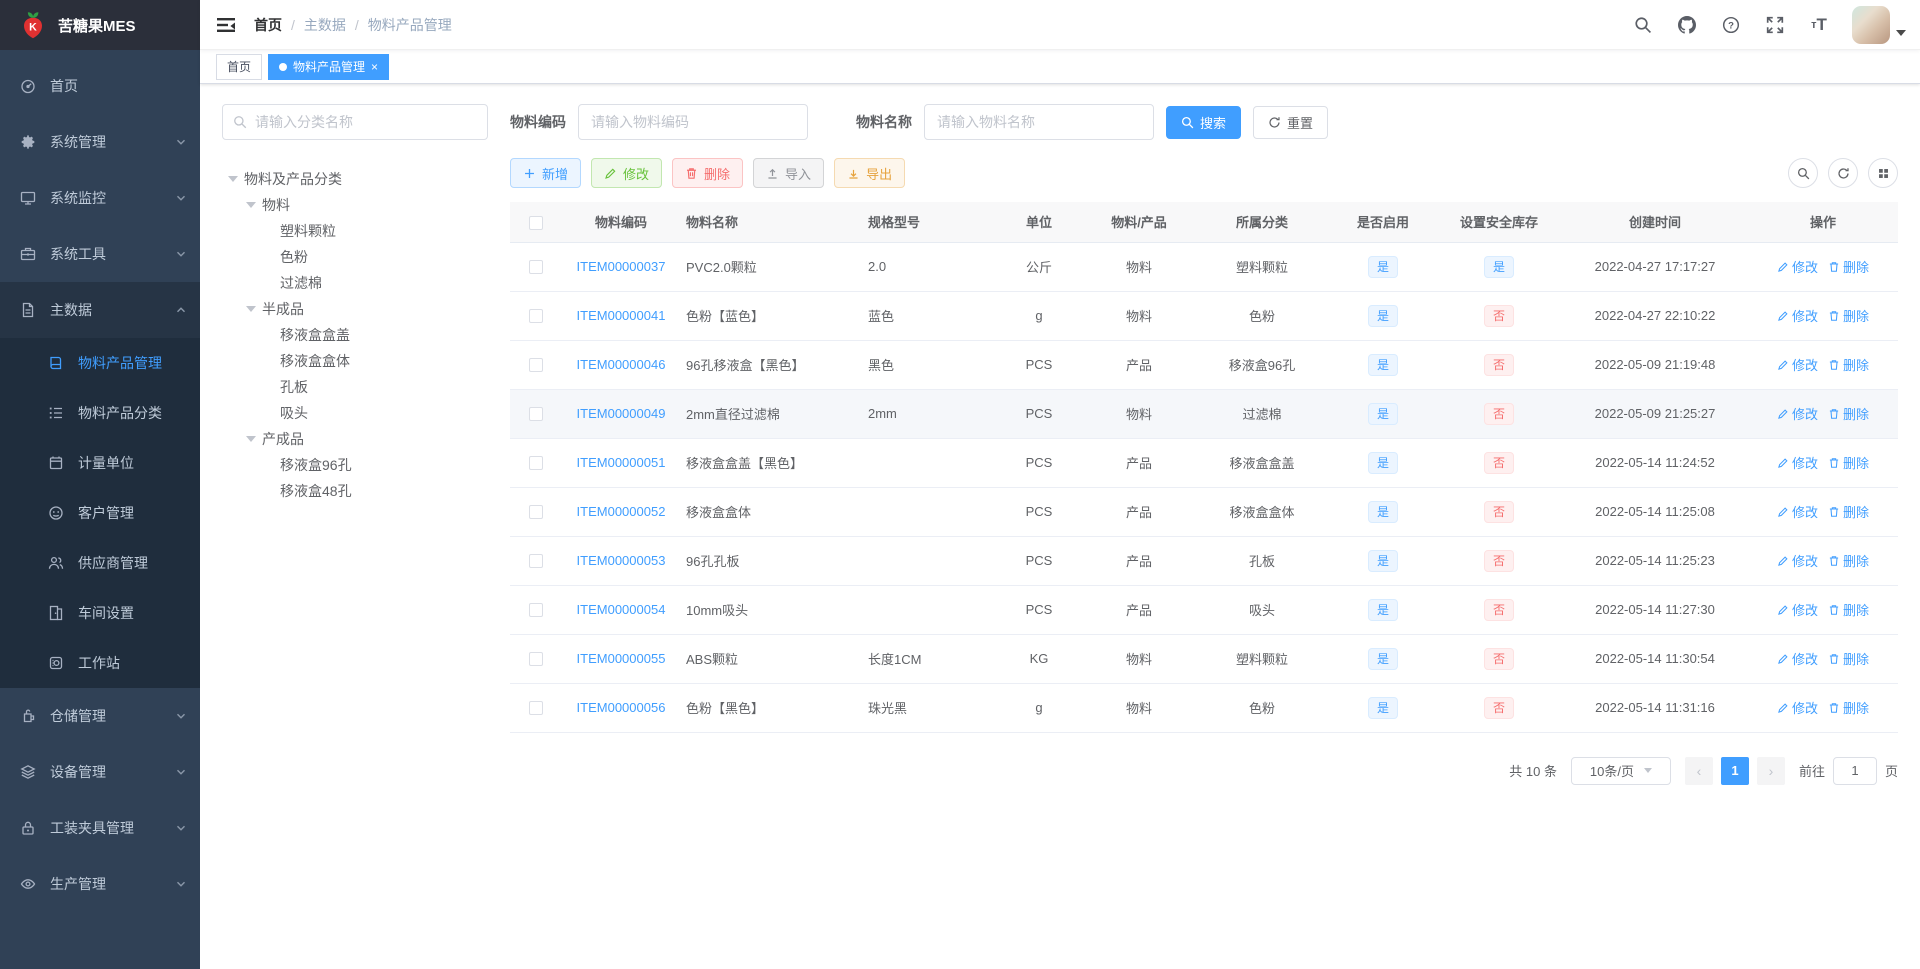  I want to click on goto-page-input, so click(1854, 770).